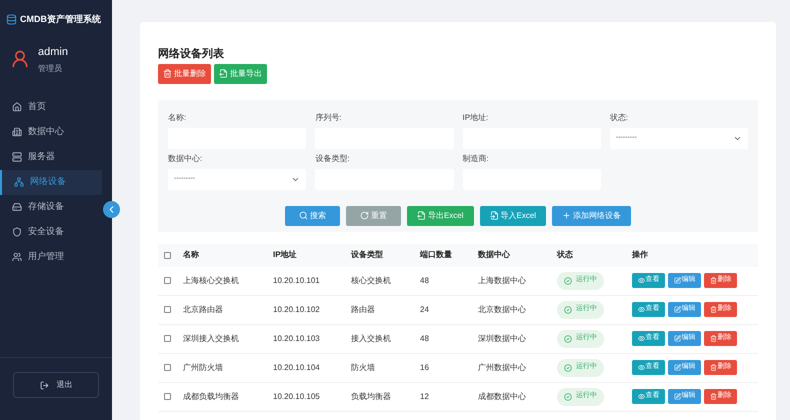 This screenshot has width=790, height=420. Describe the element at coordinates (297, 280) in the screenshot. I see `table-cell-text: 10.20.10.101` at that location.